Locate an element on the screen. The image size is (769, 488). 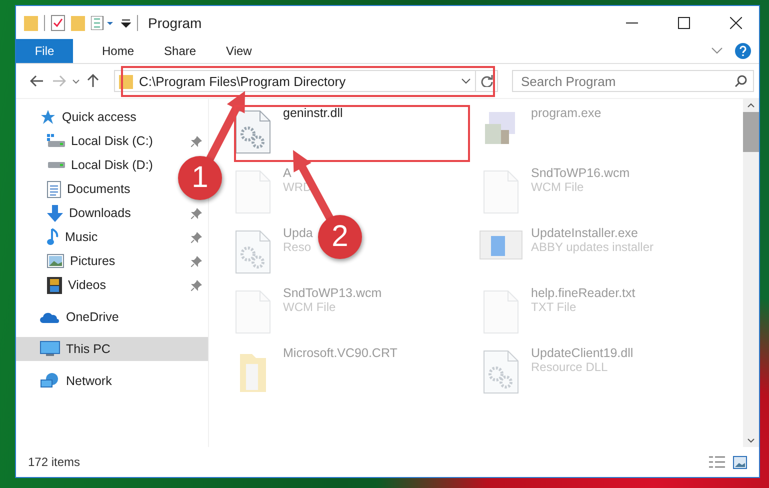
window-icon is located at coordinates (501, 245).